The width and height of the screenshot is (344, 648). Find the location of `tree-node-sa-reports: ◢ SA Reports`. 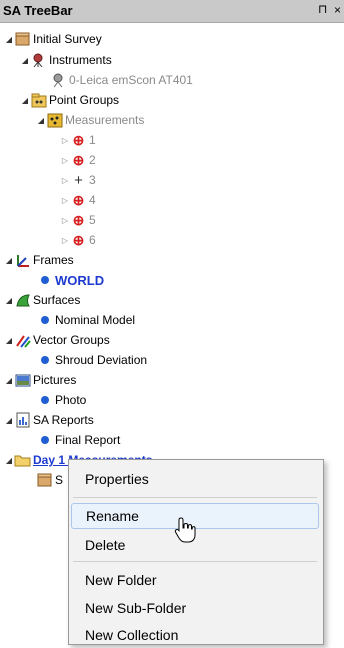

tree-node-sa-reports: ◢ SA Reports is located at coordinates (49, 420).